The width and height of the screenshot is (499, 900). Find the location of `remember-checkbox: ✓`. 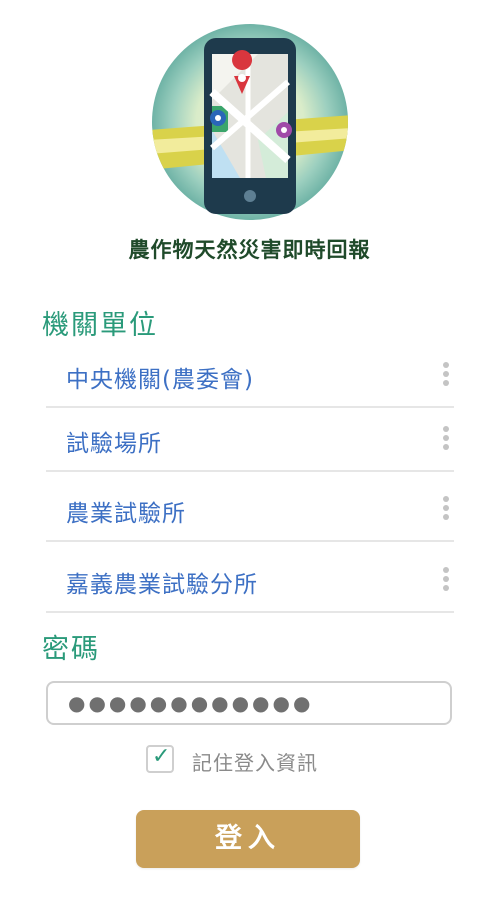

remember-checkbox: ✓ is located at coordinates (160, 758).